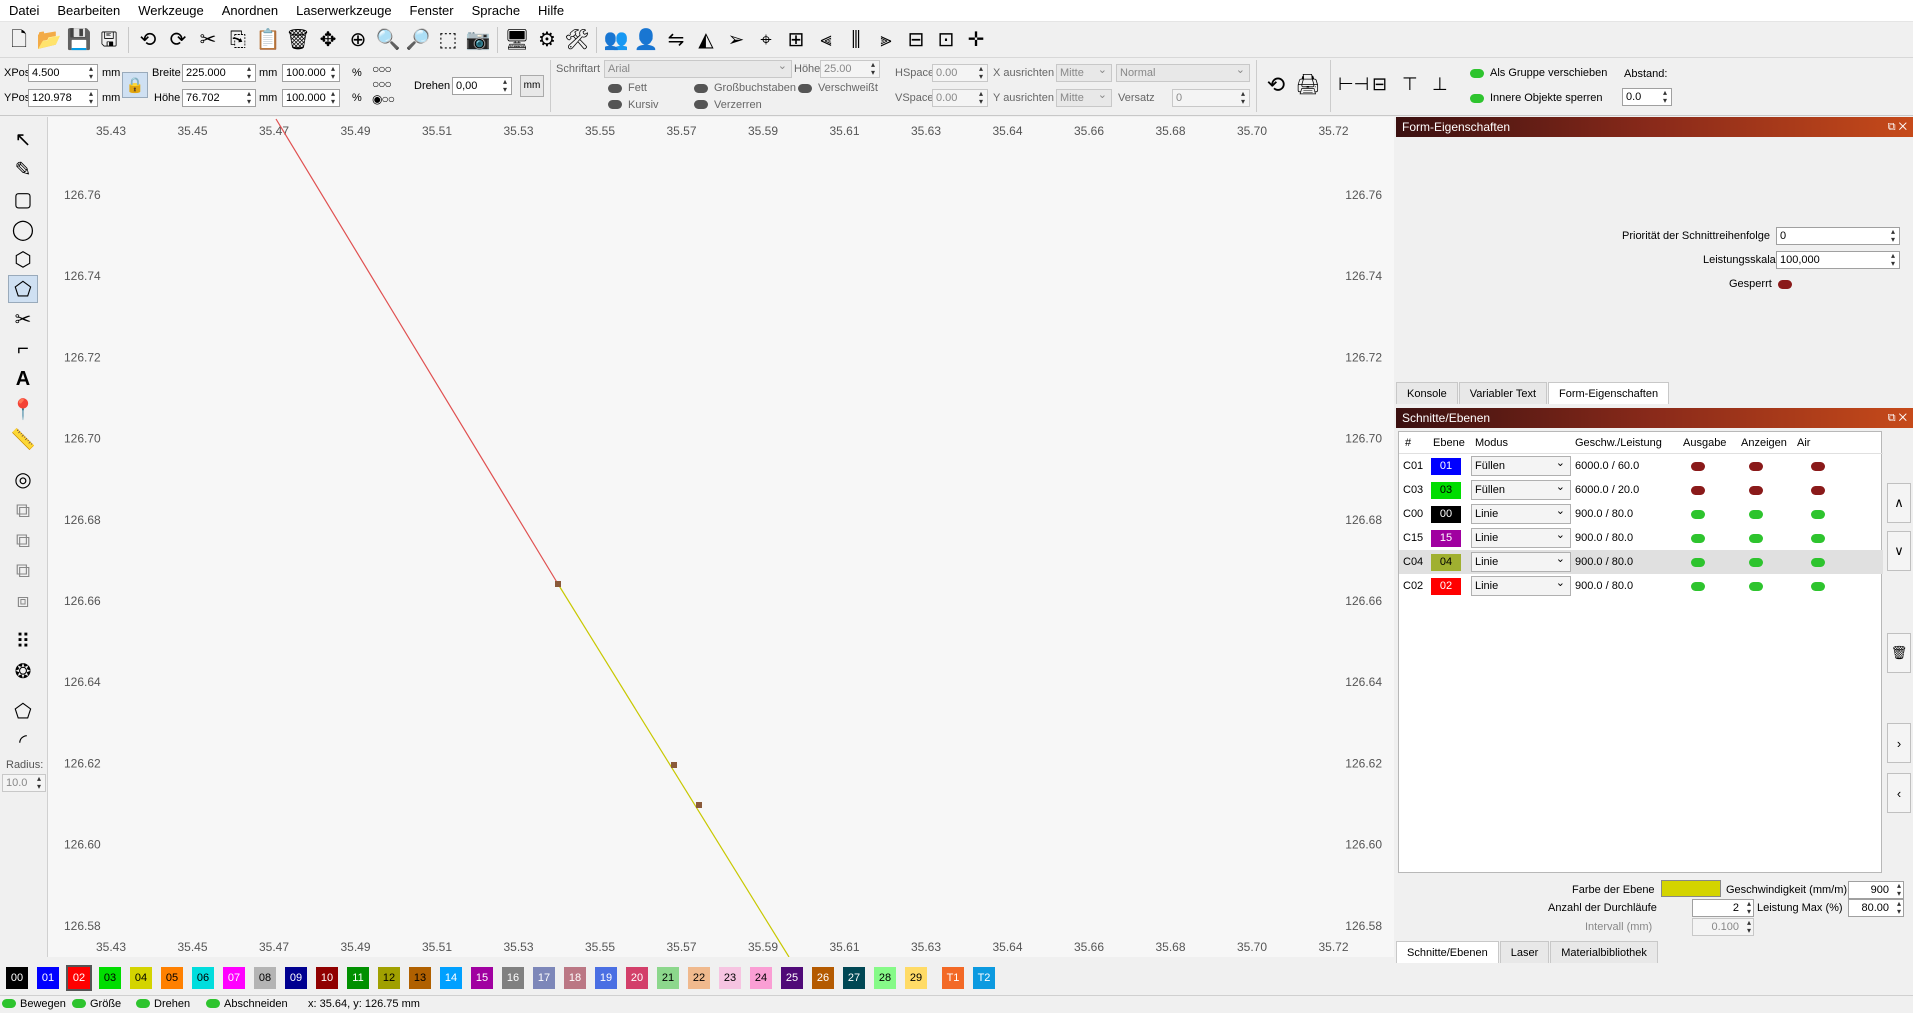 This screenshot has height=1013, width=1913. I want to click on menu-laserwerkzeuge: Laserwerkzeuge, so click(343, 11).